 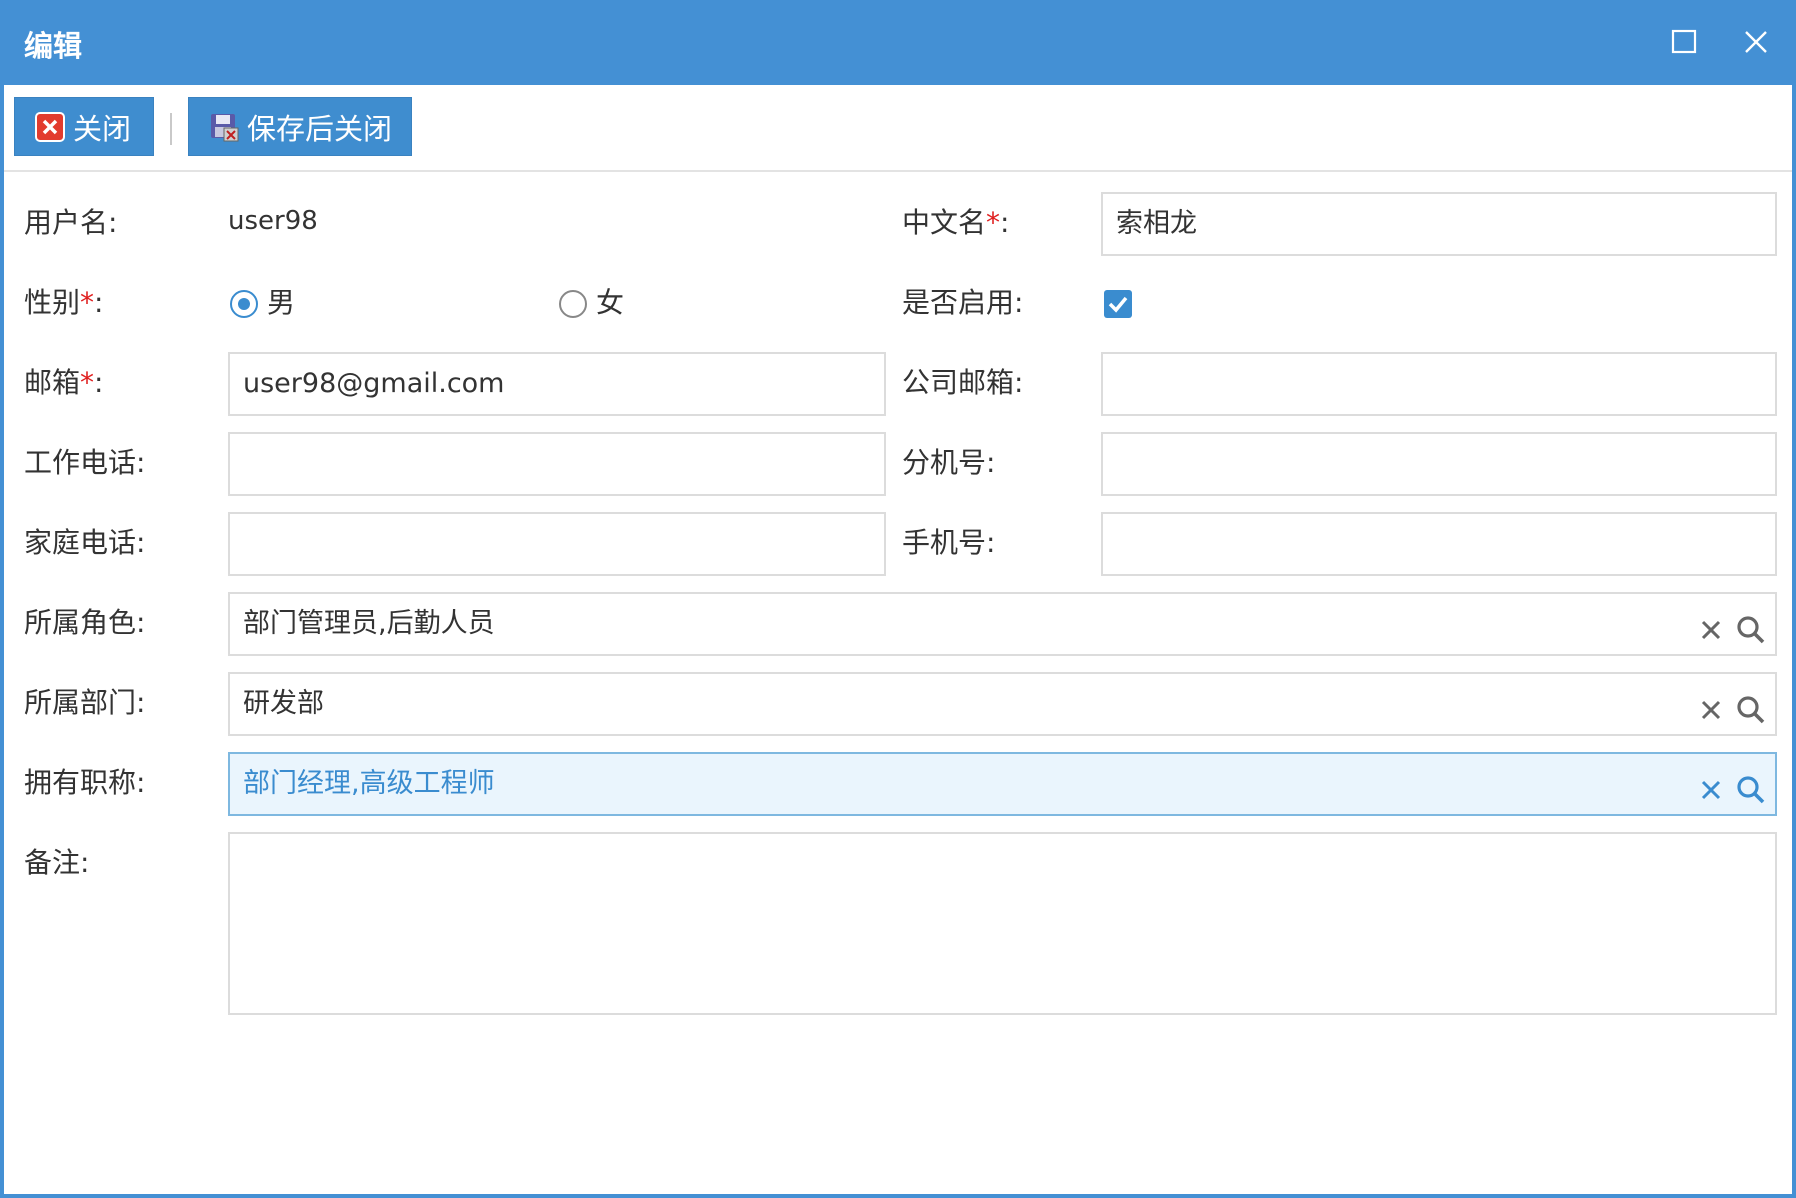 I want to click on roles-field: 部门管理员,后勤人员, so click(x=1002, y=624).